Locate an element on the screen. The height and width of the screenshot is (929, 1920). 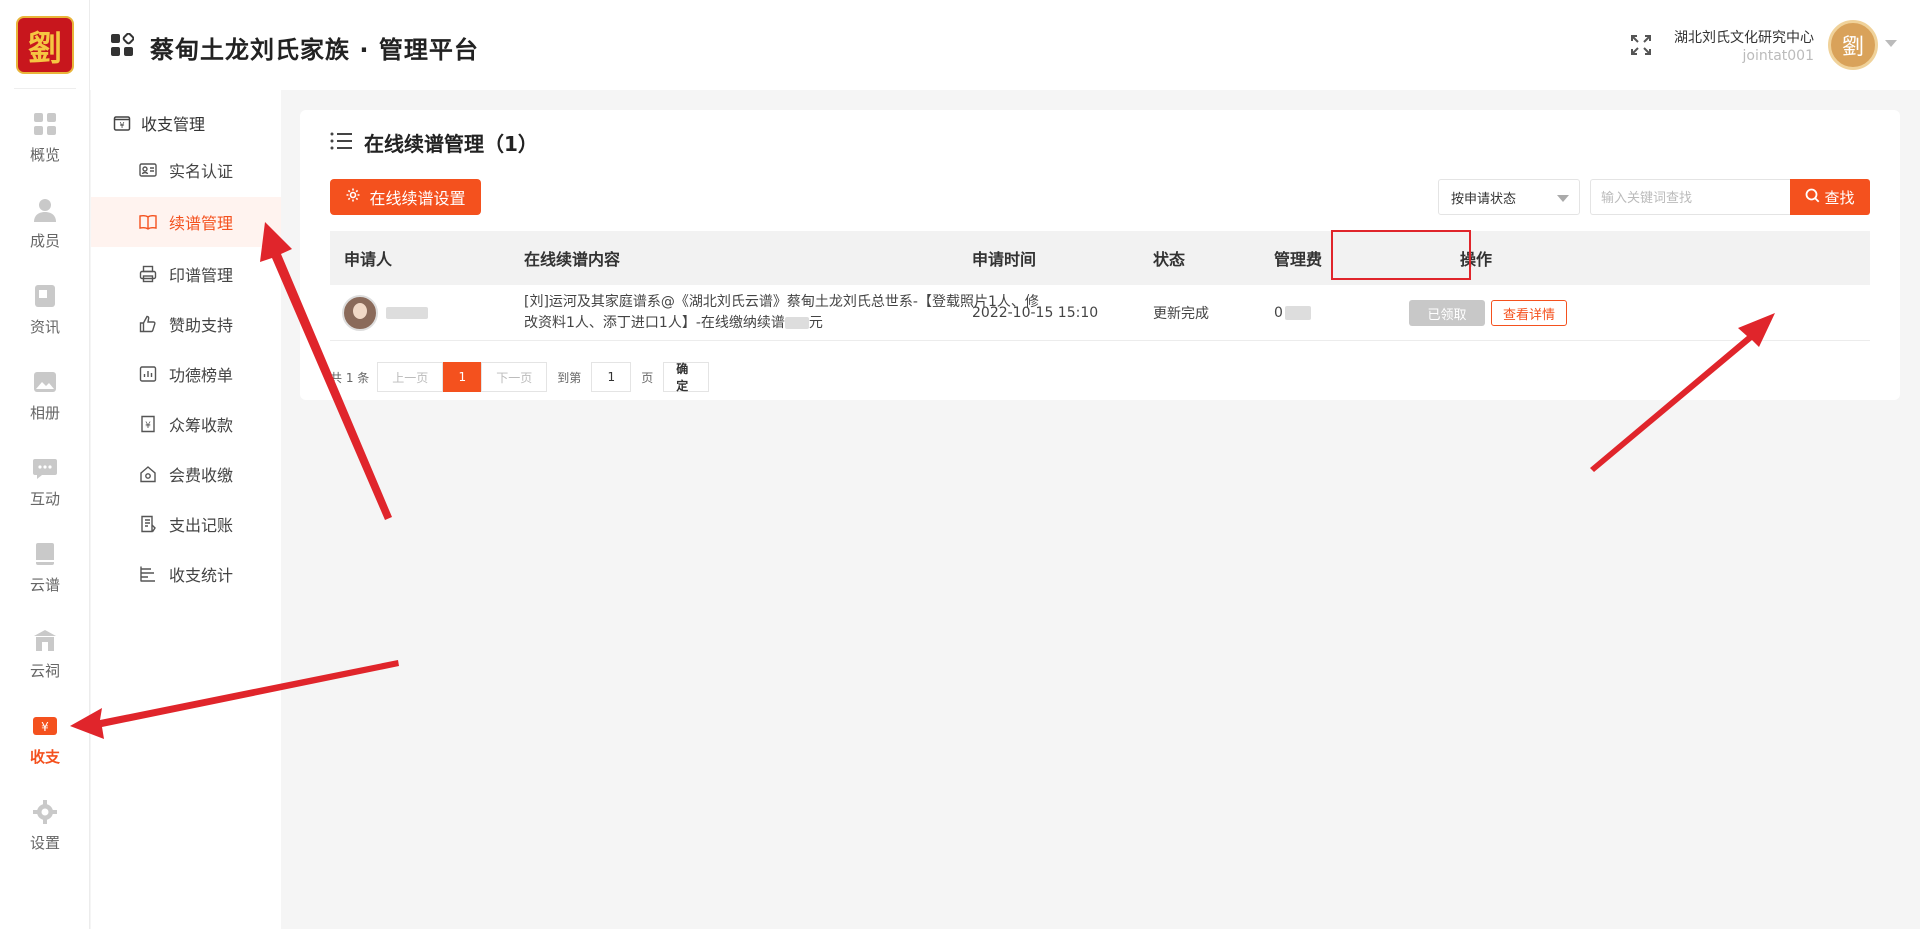
image-icon is located at coordinates (45, 382).